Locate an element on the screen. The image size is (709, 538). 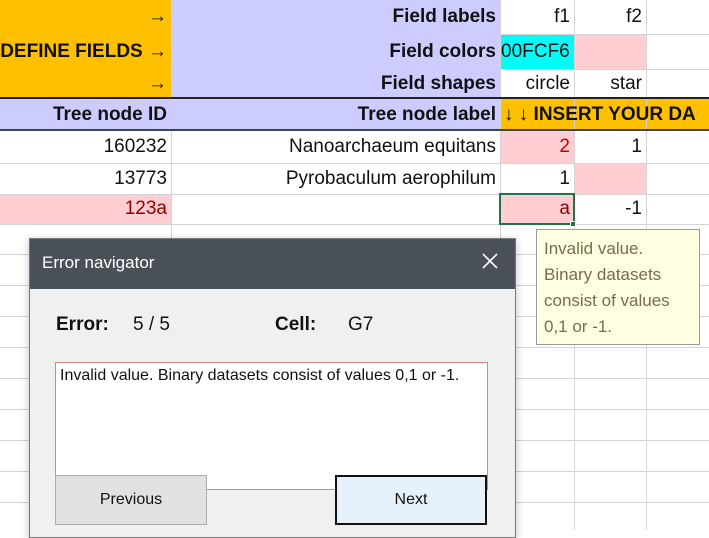
data-row2-id: 13773 is located at coordinates (85, 178).